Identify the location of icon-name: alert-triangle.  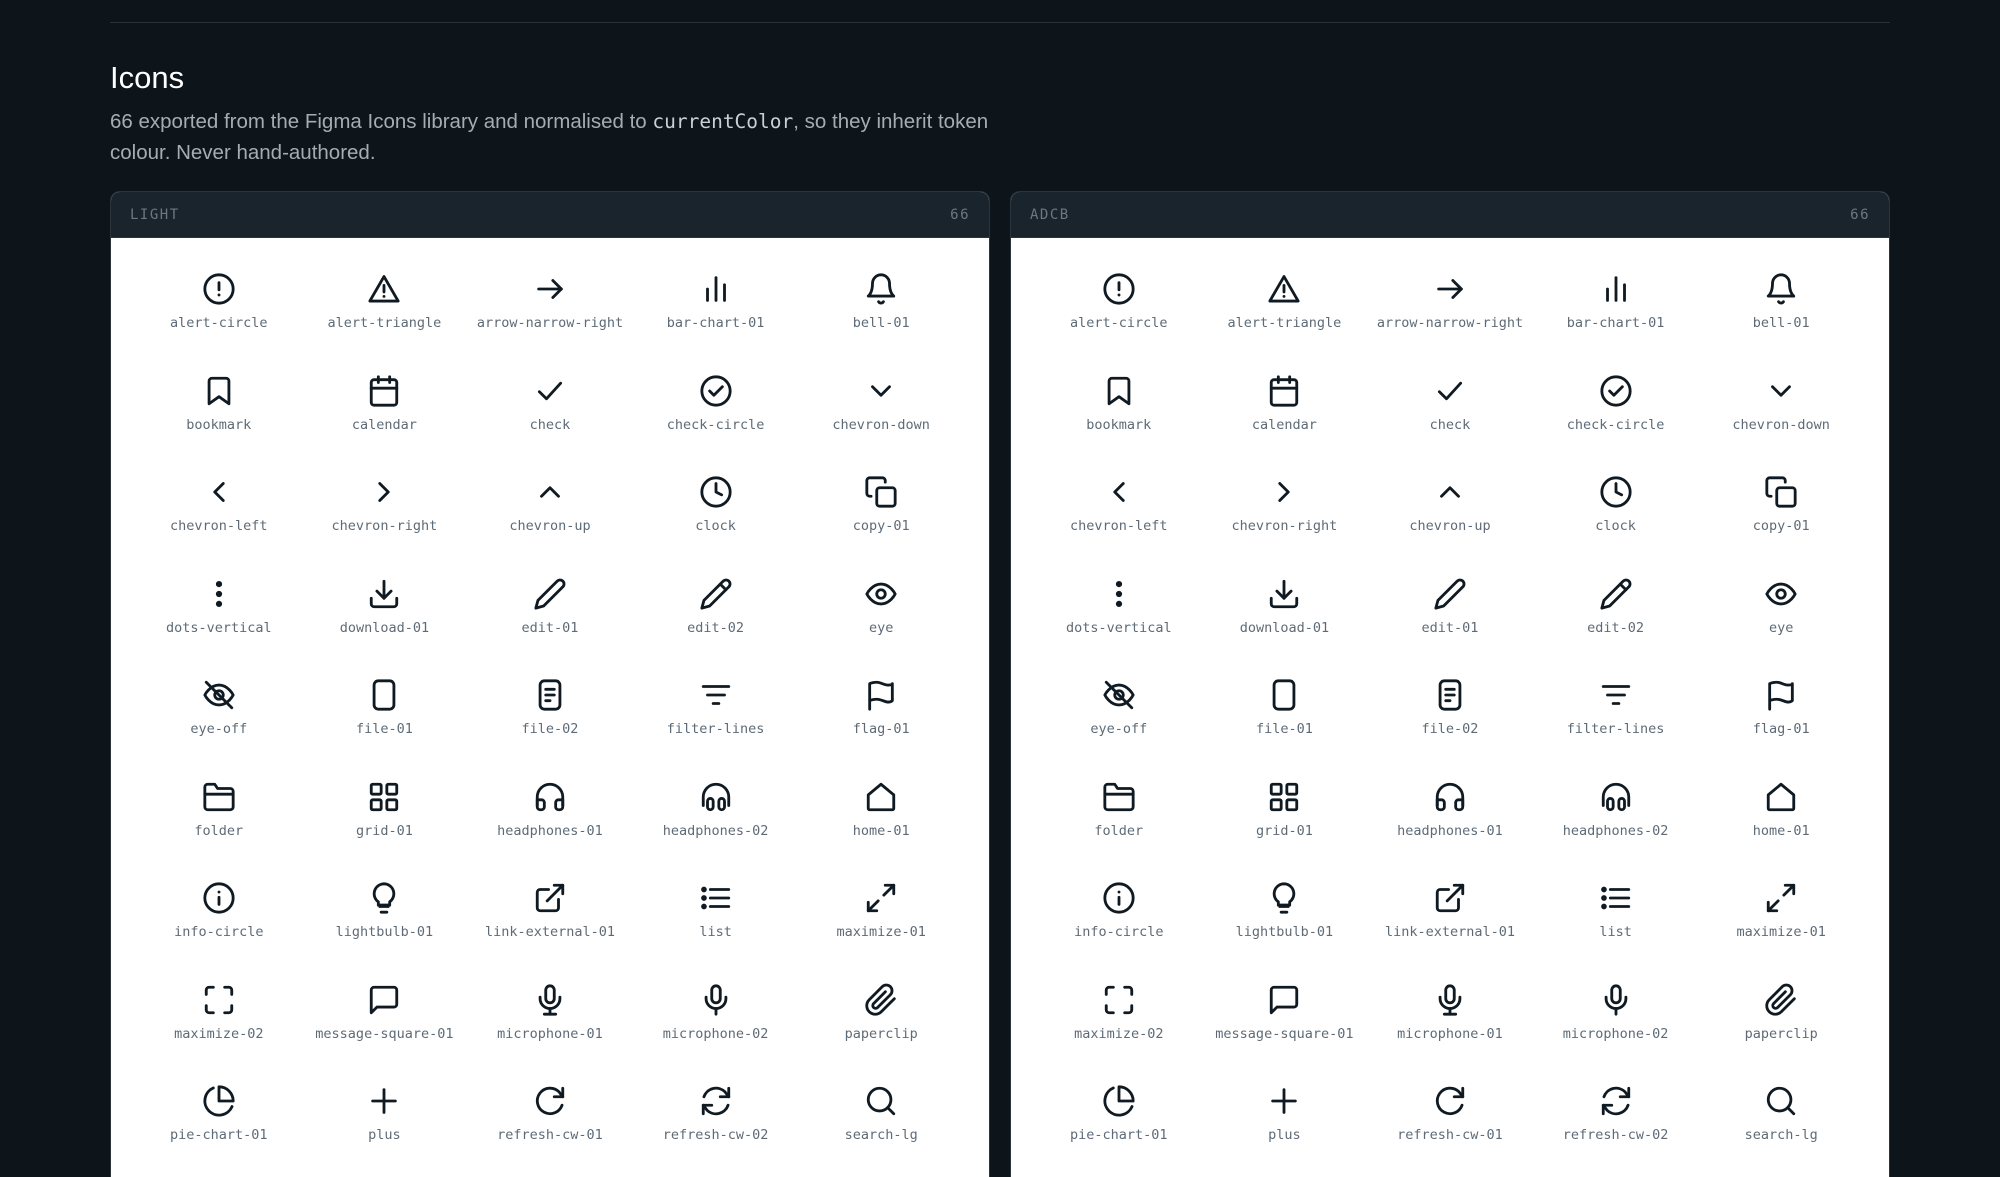
(1284, 323).